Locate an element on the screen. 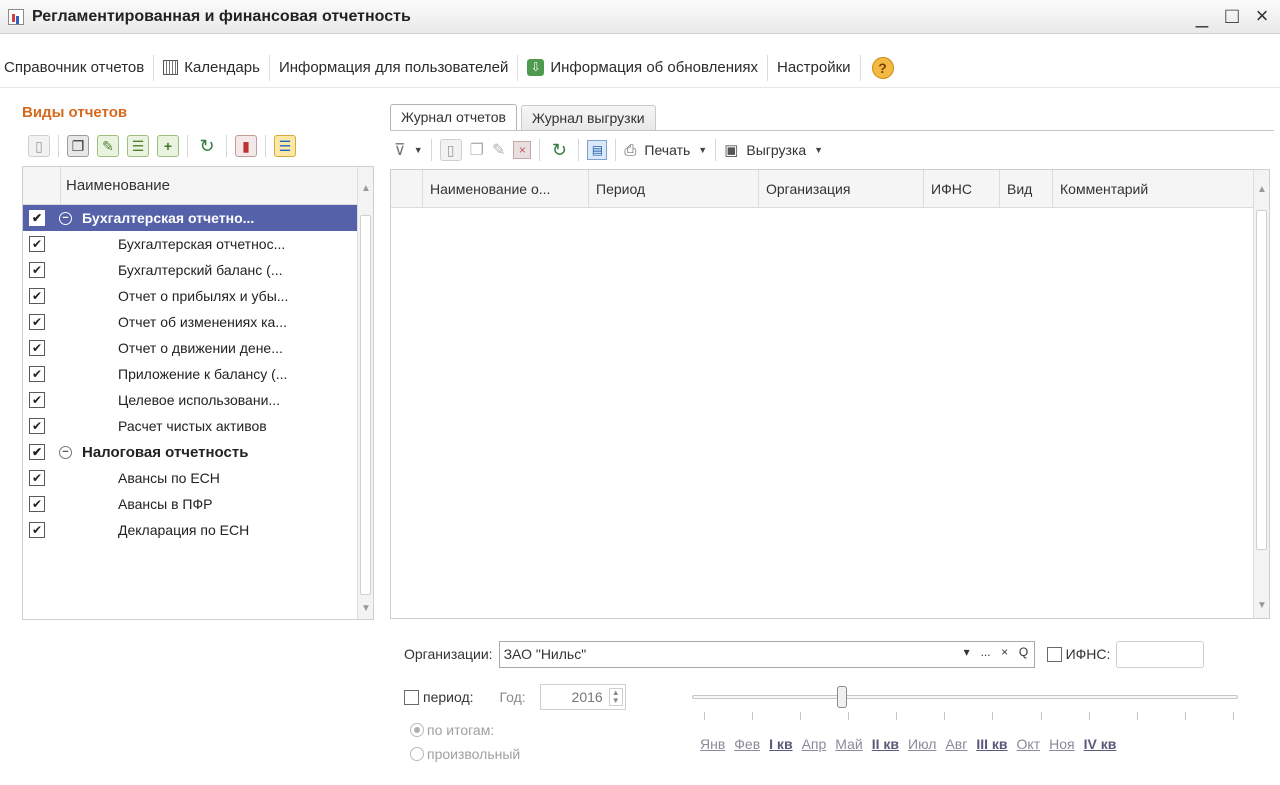  tree-row: ✔ Расчет чистых активов is located at coordinates (190, 426).